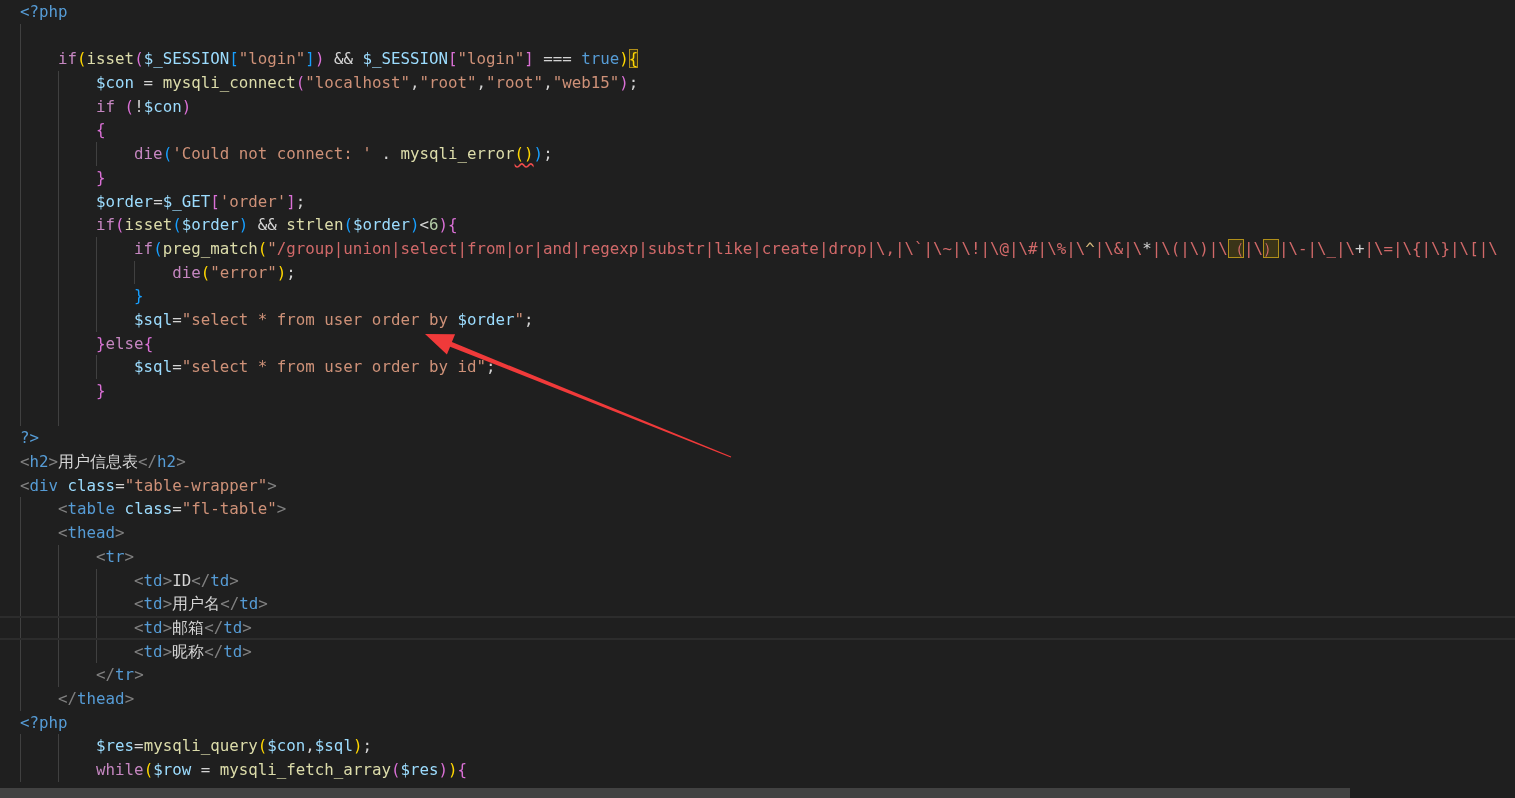 This screenshot has width=1515, height=798. Describe the element at coordinates (767, 698) in the screenshot. I see `code-line: </thead>` at that location.